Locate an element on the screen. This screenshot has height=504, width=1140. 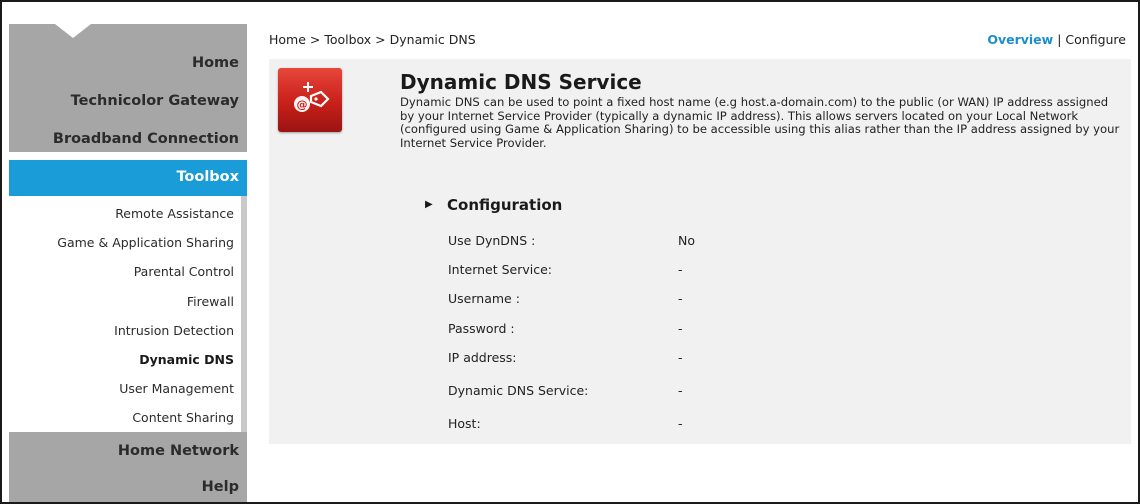
host-label: Host: is located at coordinates (464, 423).